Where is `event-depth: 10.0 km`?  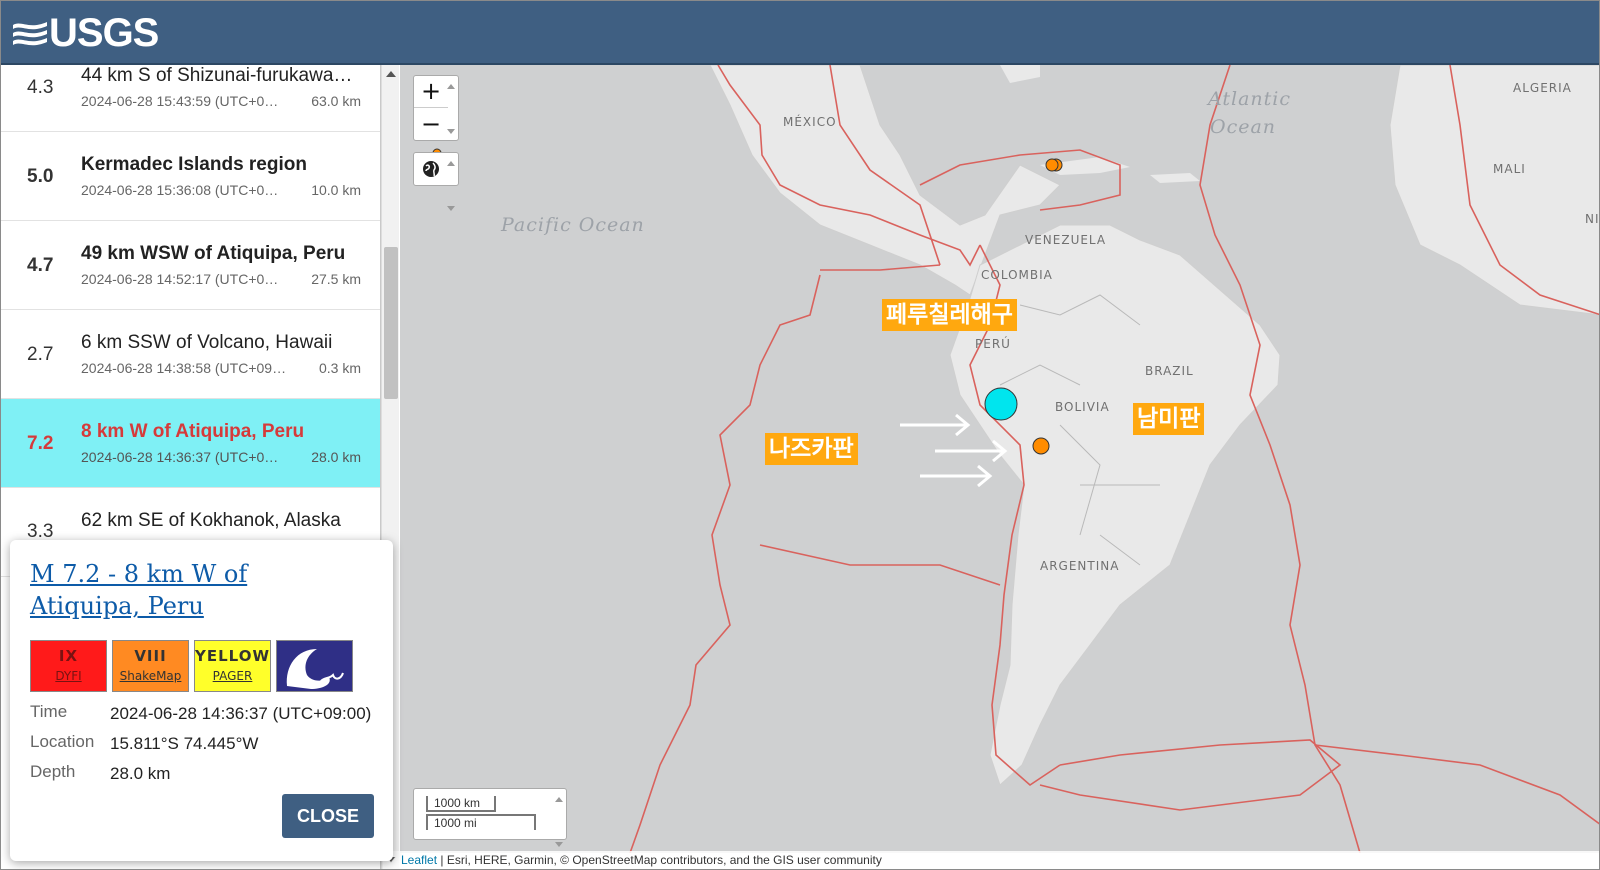 event-depth: 10.0 km is located at coordinates (336, 190).